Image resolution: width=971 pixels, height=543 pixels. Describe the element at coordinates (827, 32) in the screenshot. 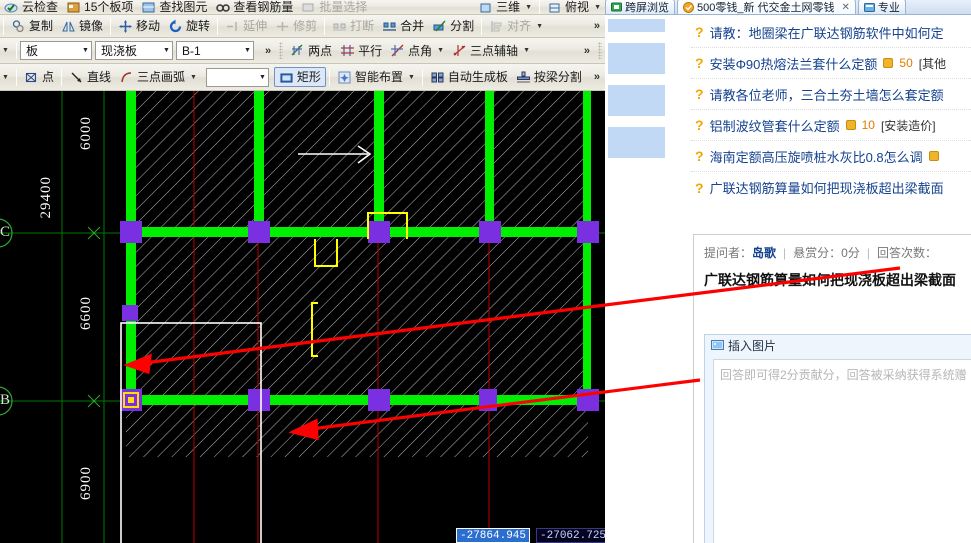

I see `question-title-link: 请教：地圈梁在广联达钢筋软件中如何定` at that location.